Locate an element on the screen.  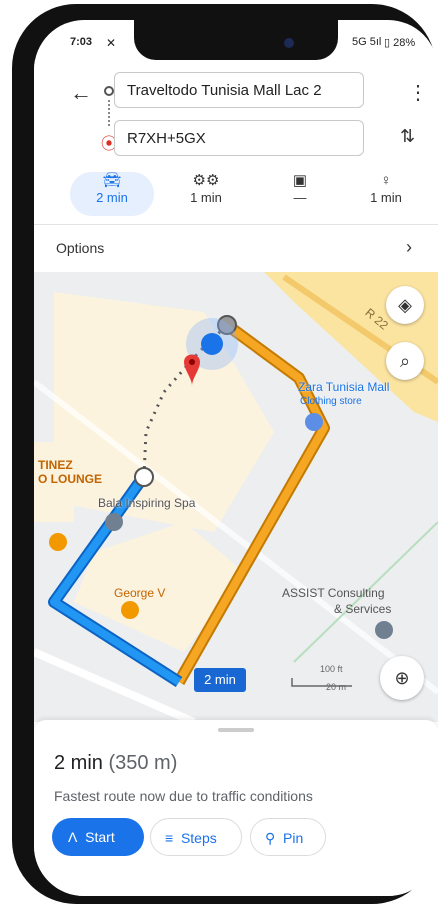
clothing-store-icon is located at coordinates (314, 422).